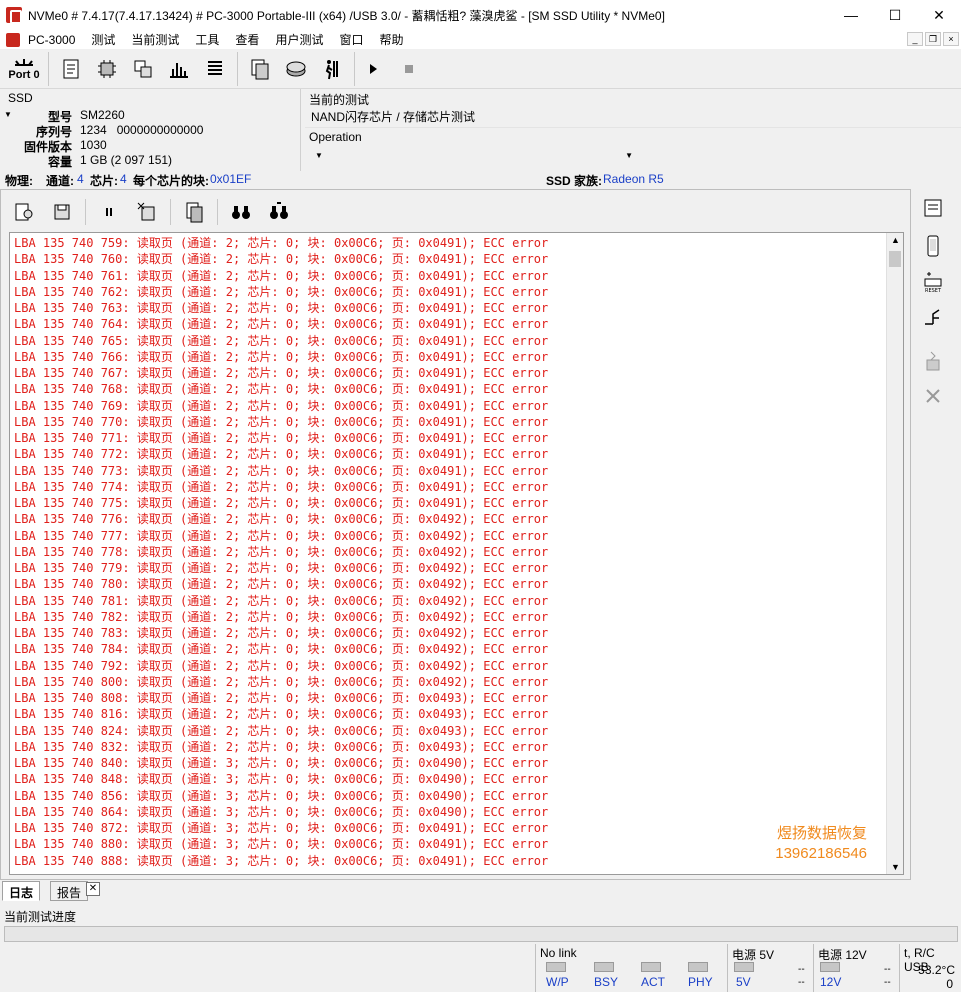  Describe the element at coordinates (895, 240) in the screenshot. I see `scroll-up-icon: ▲` at that location.